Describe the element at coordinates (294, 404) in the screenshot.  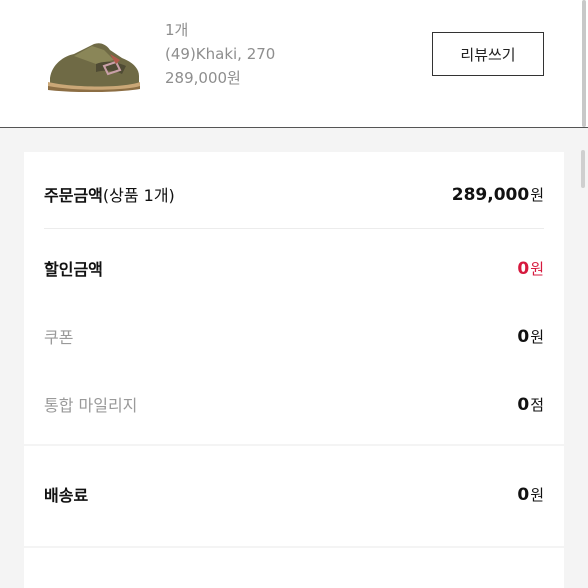
I see `mileage-row: 통합 마일리지 0점` at that location.